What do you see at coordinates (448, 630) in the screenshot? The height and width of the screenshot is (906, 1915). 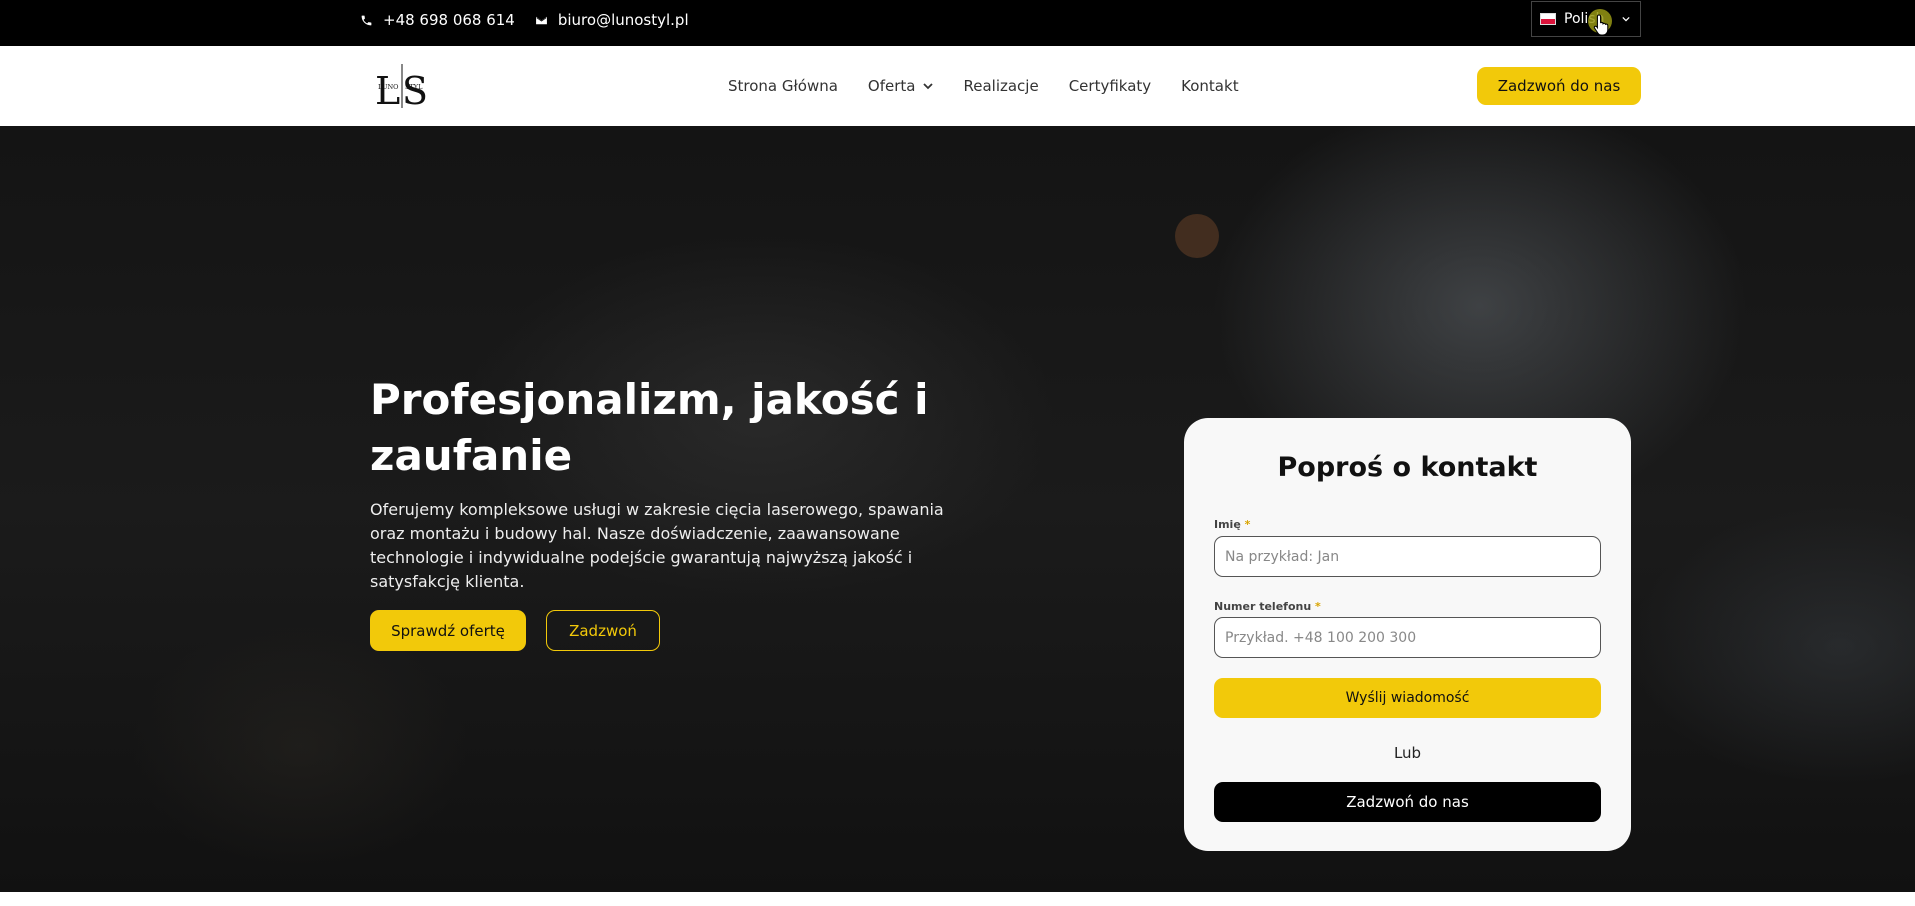 I see `check-offer-button: Sprawdź ofertę` at bounding box center [448, 630].